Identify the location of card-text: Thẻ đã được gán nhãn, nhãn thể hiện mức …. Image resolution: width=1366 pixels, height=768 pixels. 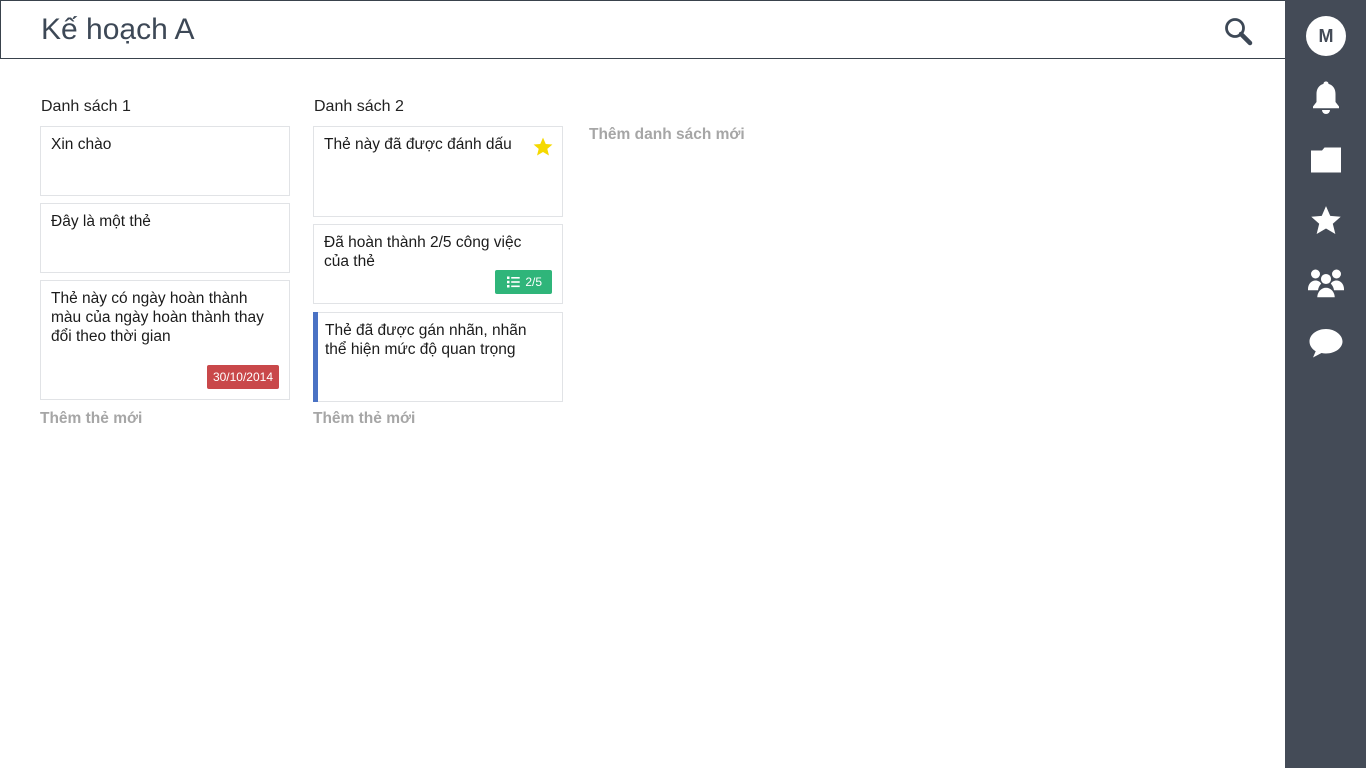
(426, 340).